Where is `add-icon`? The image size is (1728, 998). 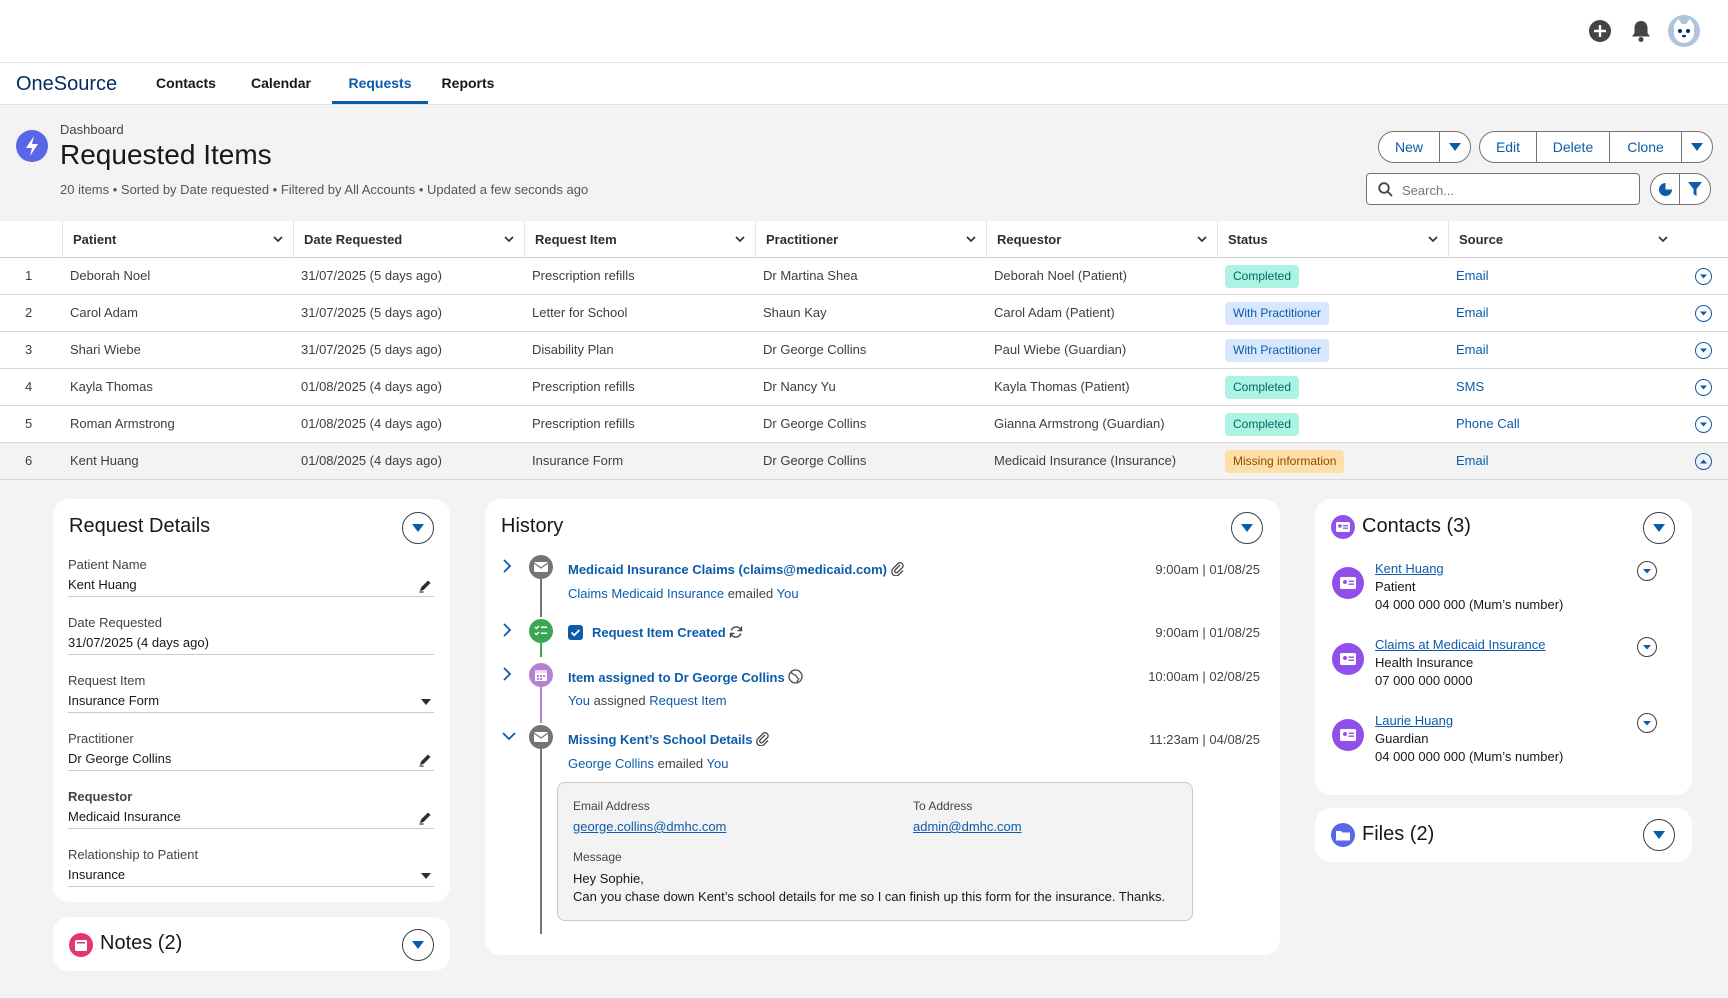
add-icon is located at coordinates (1600, 31).